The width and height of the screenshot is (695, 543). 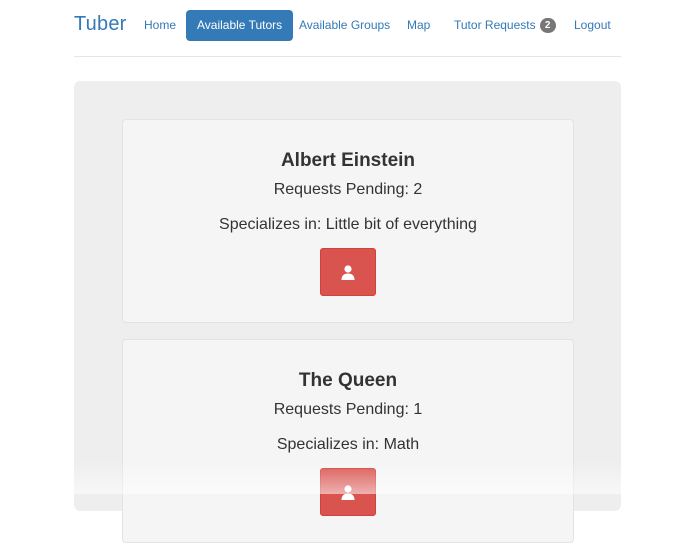 What do you see at coordinates (100, 24) in the screenshot?
I see `brand-logo: Tuber` at bounding box center [100, 24].